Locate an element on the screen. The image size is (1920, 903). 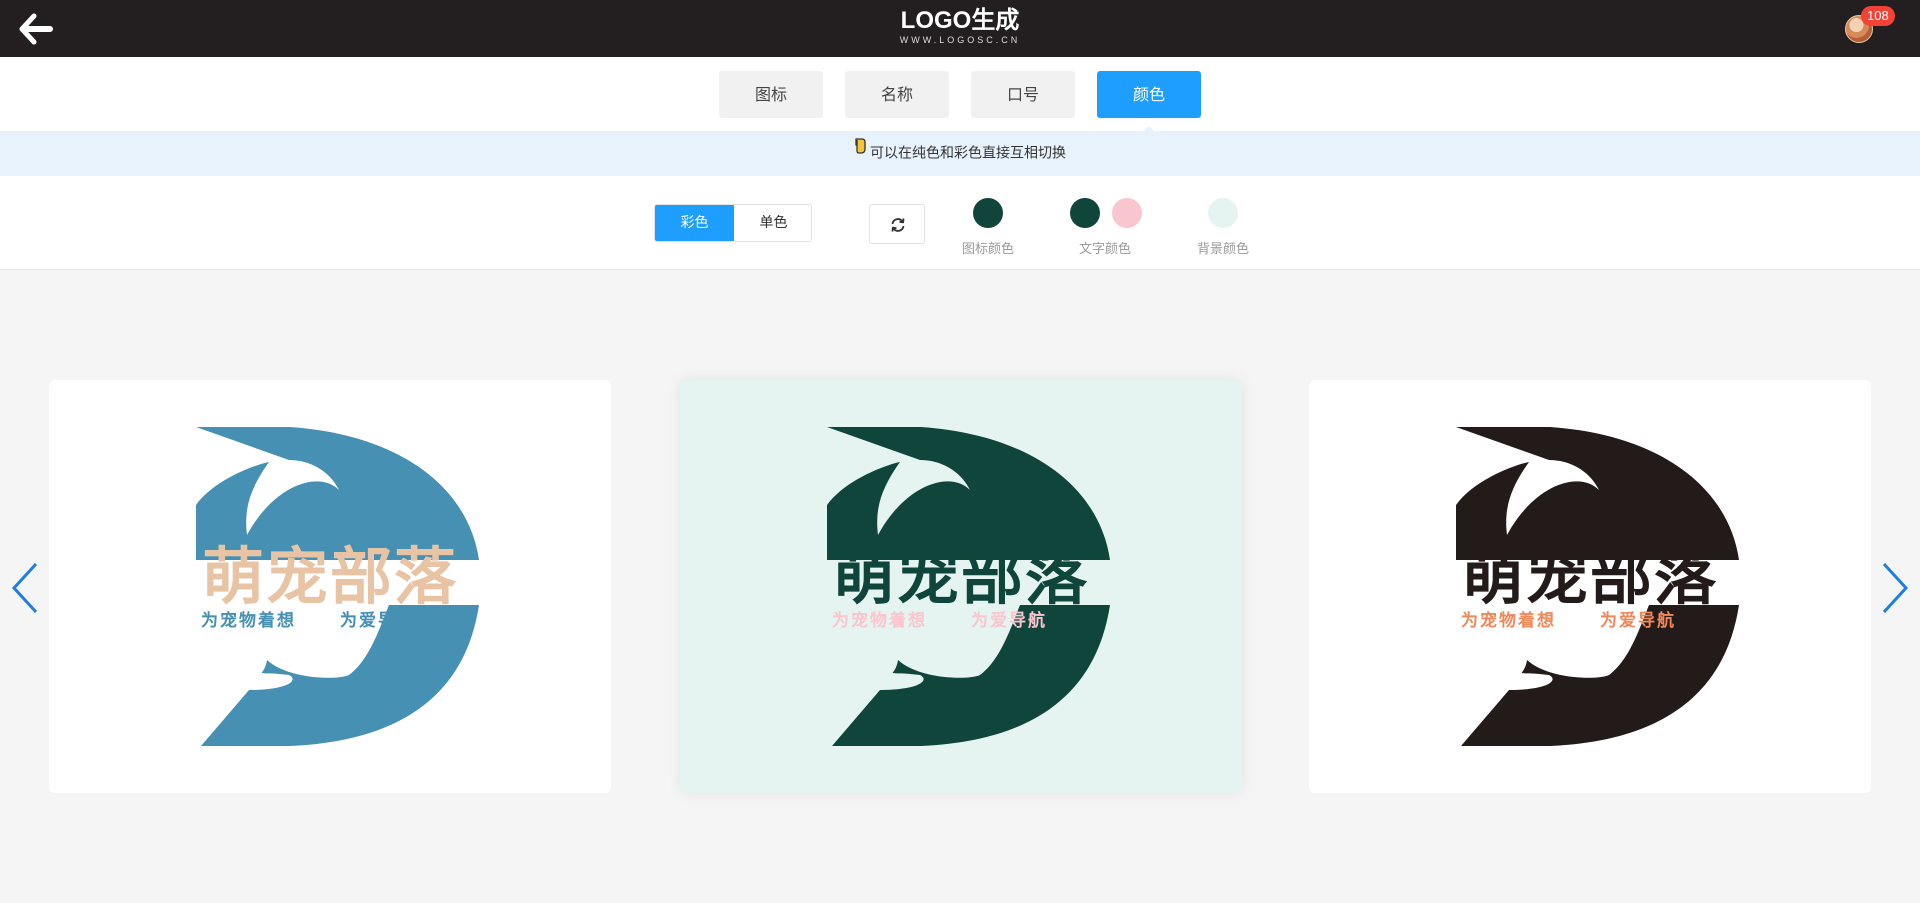
logo-preview-card-selected: 萌宠部落 为宠物着想 为爱导航 is located at coordinates (961, 586).